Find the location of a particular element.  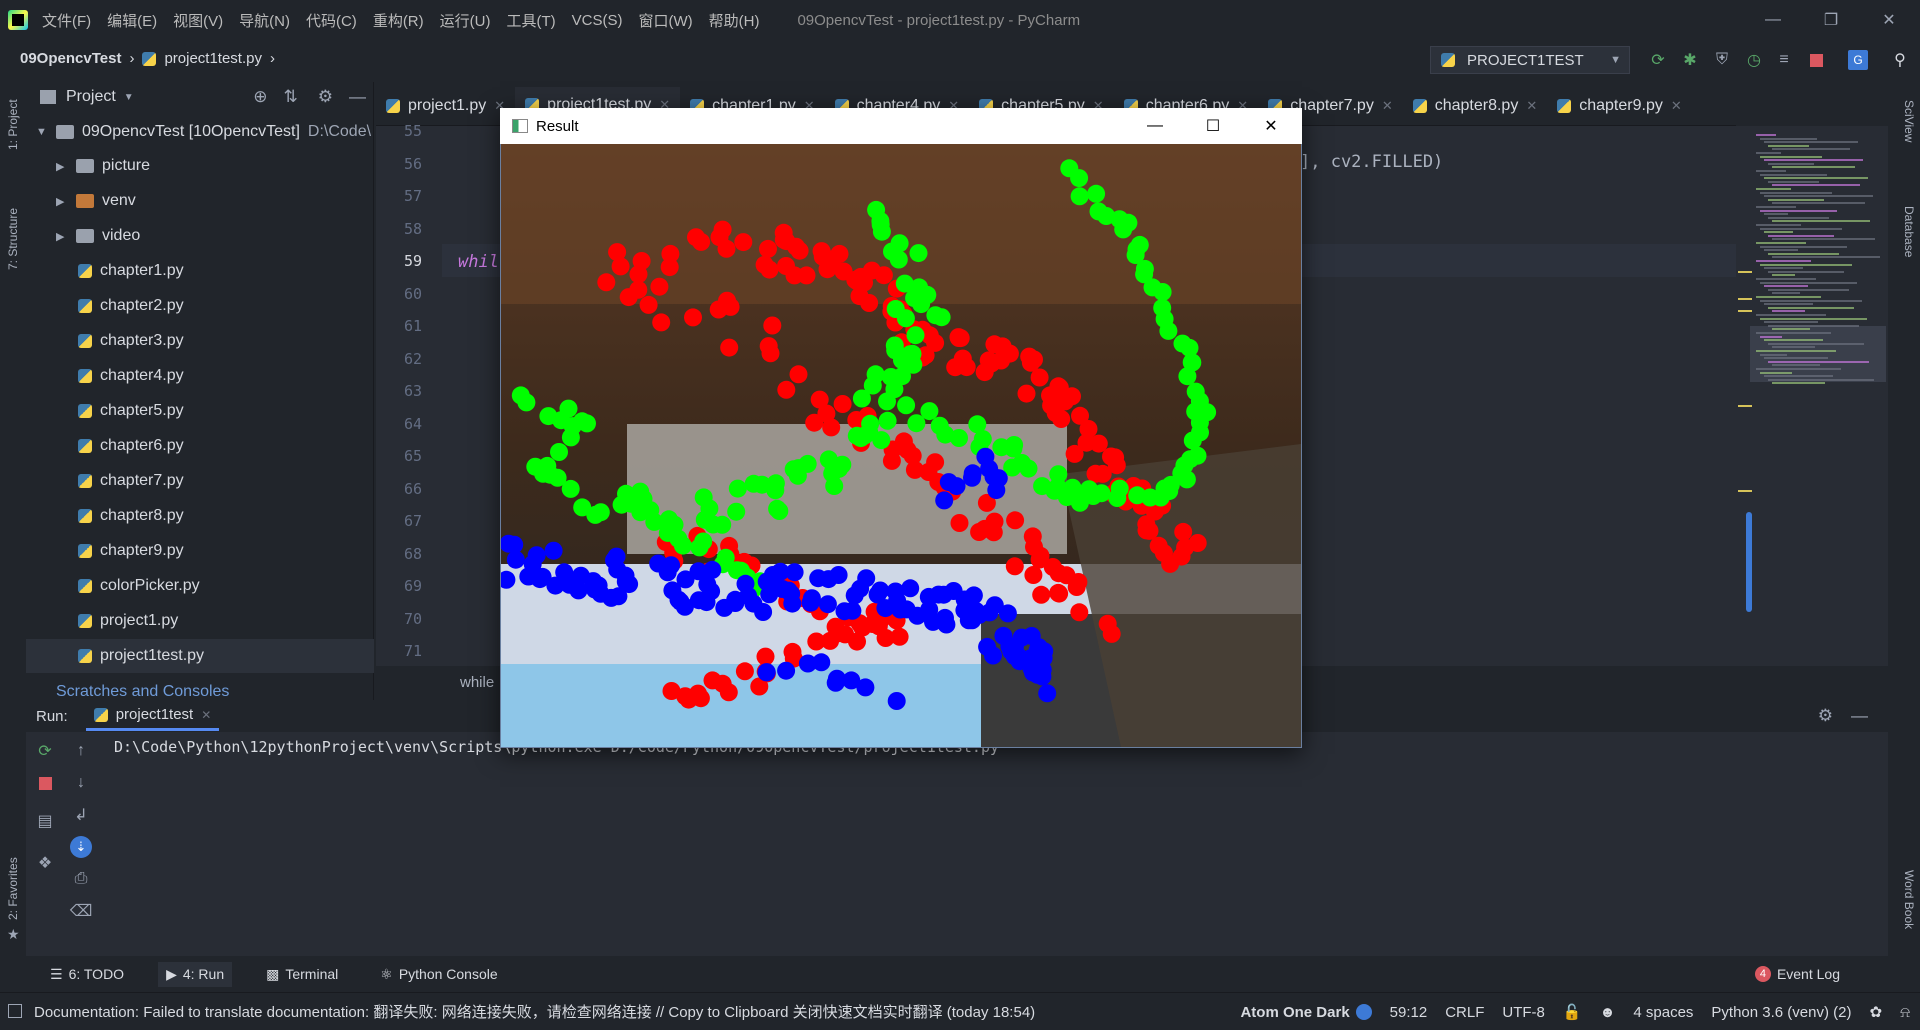

search-icon: ⚲ is located at coordinates (1900, 60).